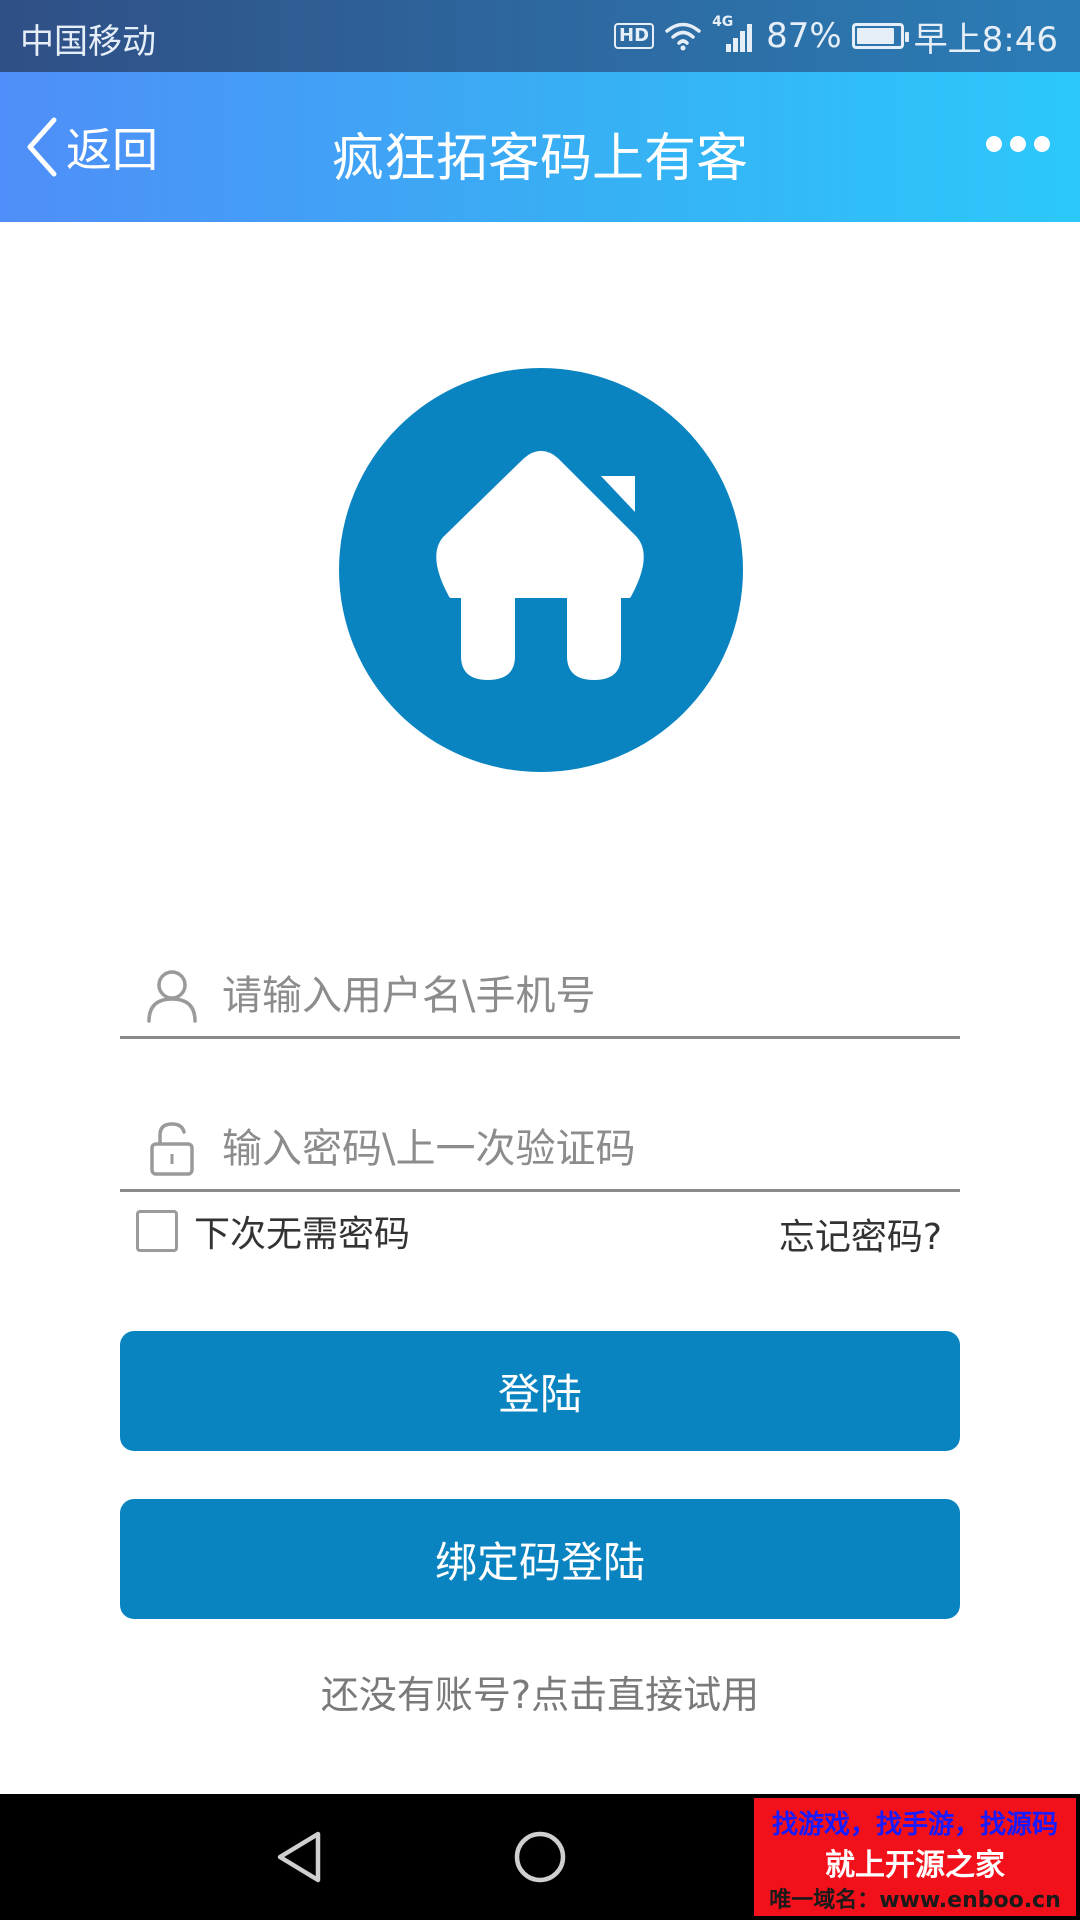  Describe the element at coordinates (915, 1900) in the screenshot. I see `watermark-line3: 唯一域名：www.enboo.cn` at that location.